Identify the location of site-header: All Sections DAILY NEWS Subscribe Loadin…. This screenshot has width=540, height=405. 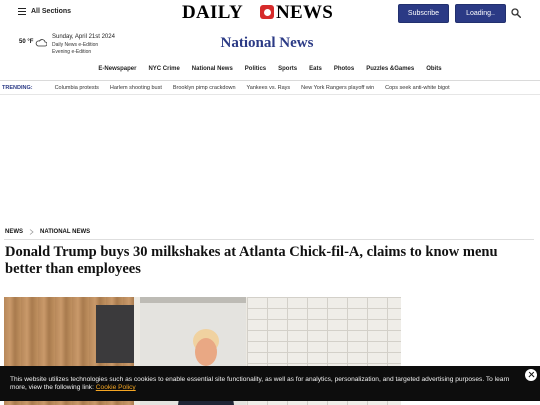
(270, 15).